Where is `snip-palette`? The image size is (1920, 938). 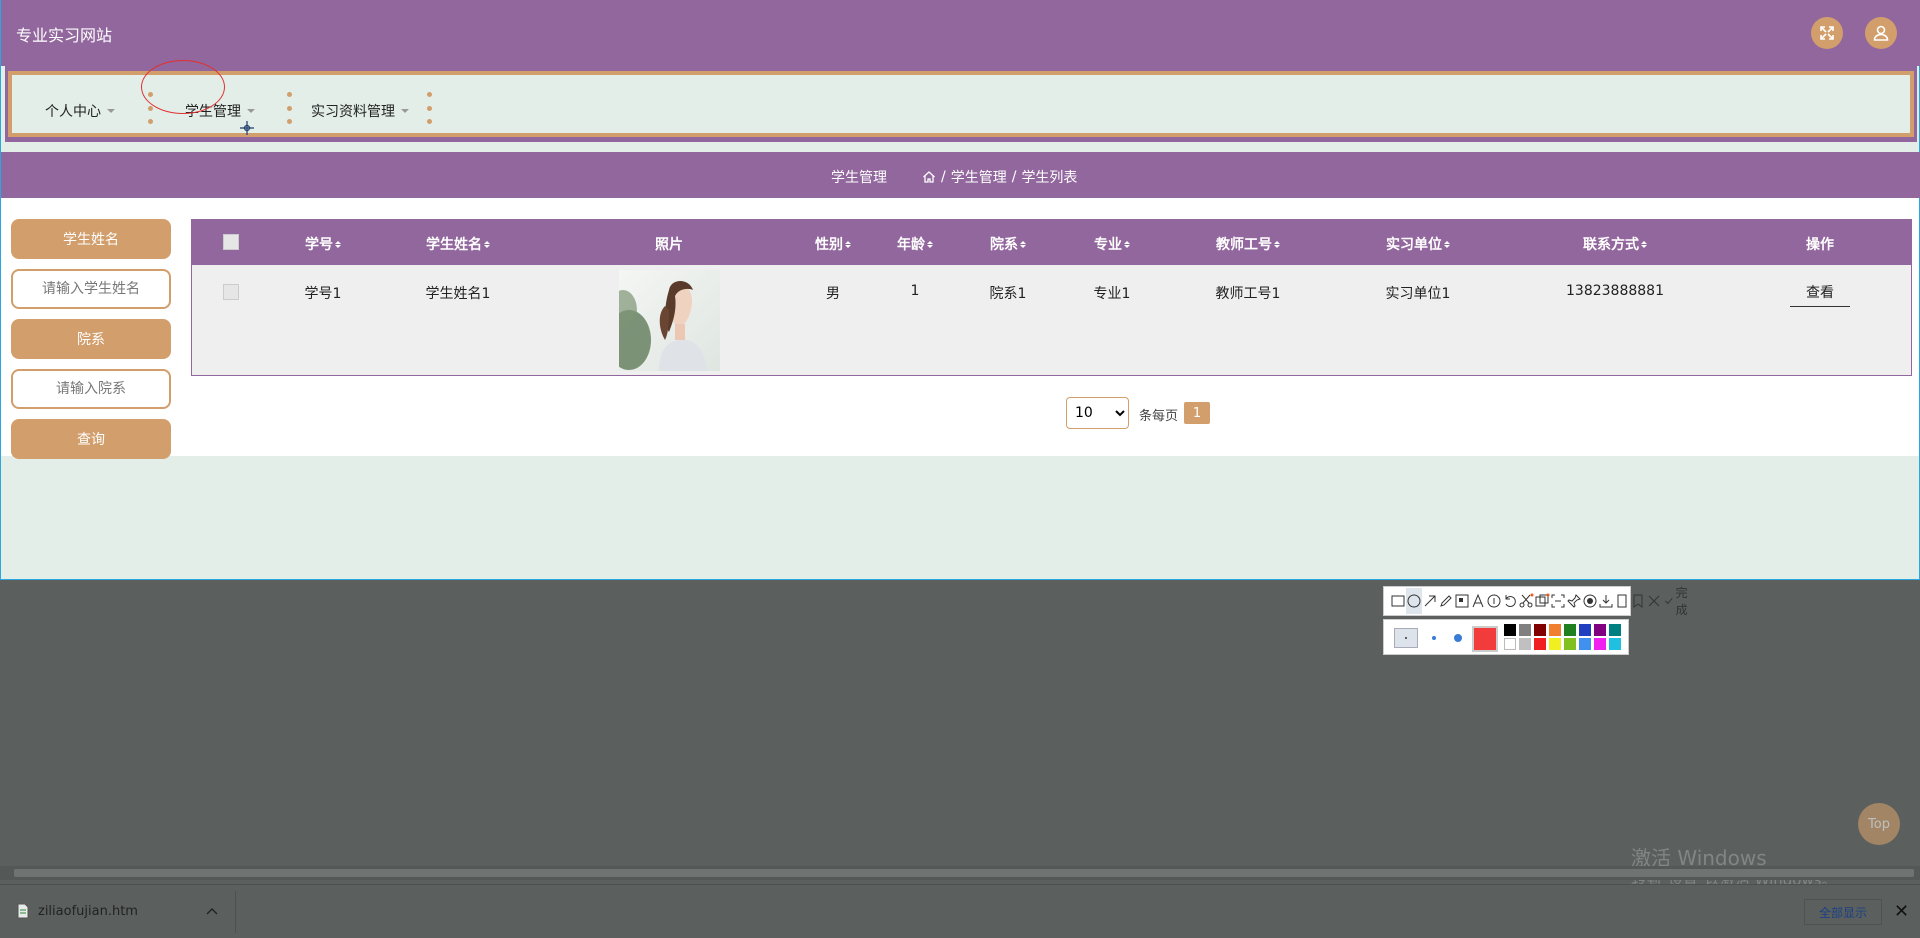
snip-palette is located at coordinates (1506, 637).